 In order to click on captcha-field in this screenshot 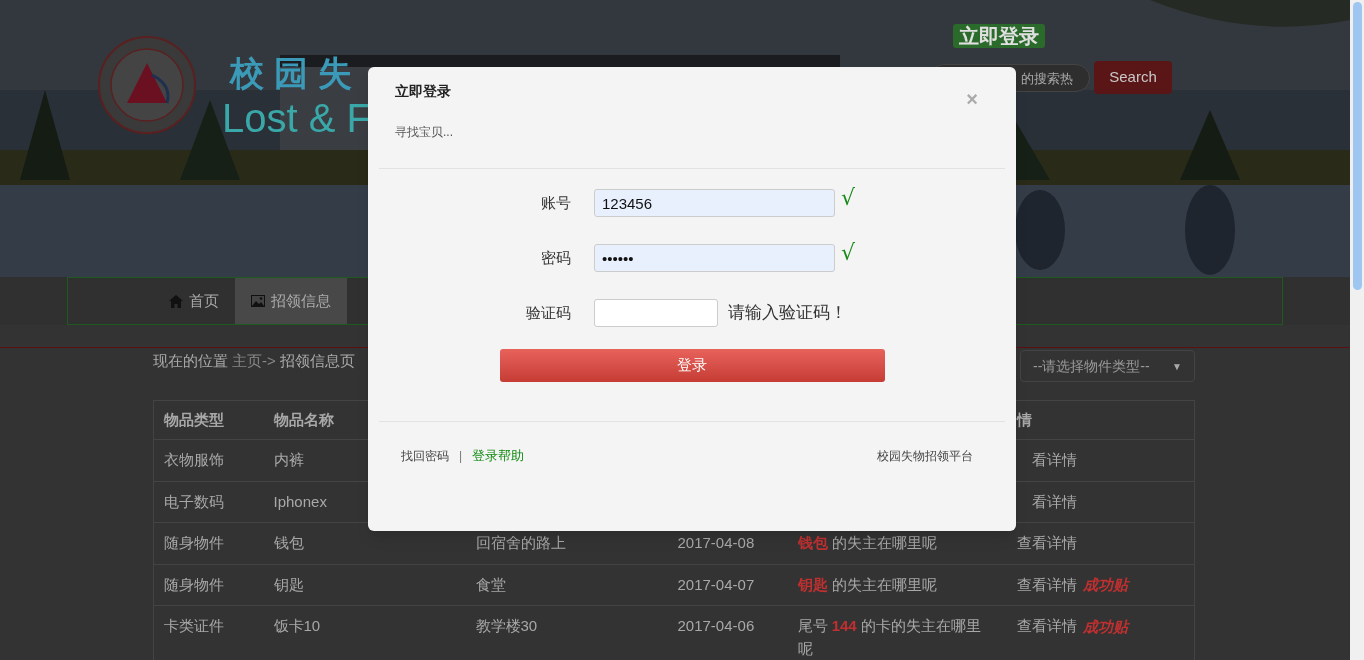, I will do `click(656, 313)`.